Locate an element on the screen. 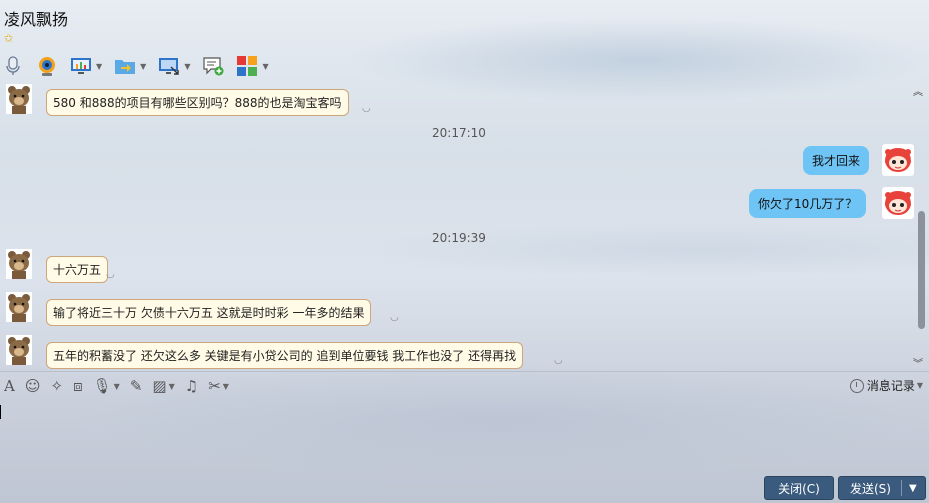 Image resolution: width=929 pixels, height=503 pixels. new-discussion-button is located at coordinates (213, 66).